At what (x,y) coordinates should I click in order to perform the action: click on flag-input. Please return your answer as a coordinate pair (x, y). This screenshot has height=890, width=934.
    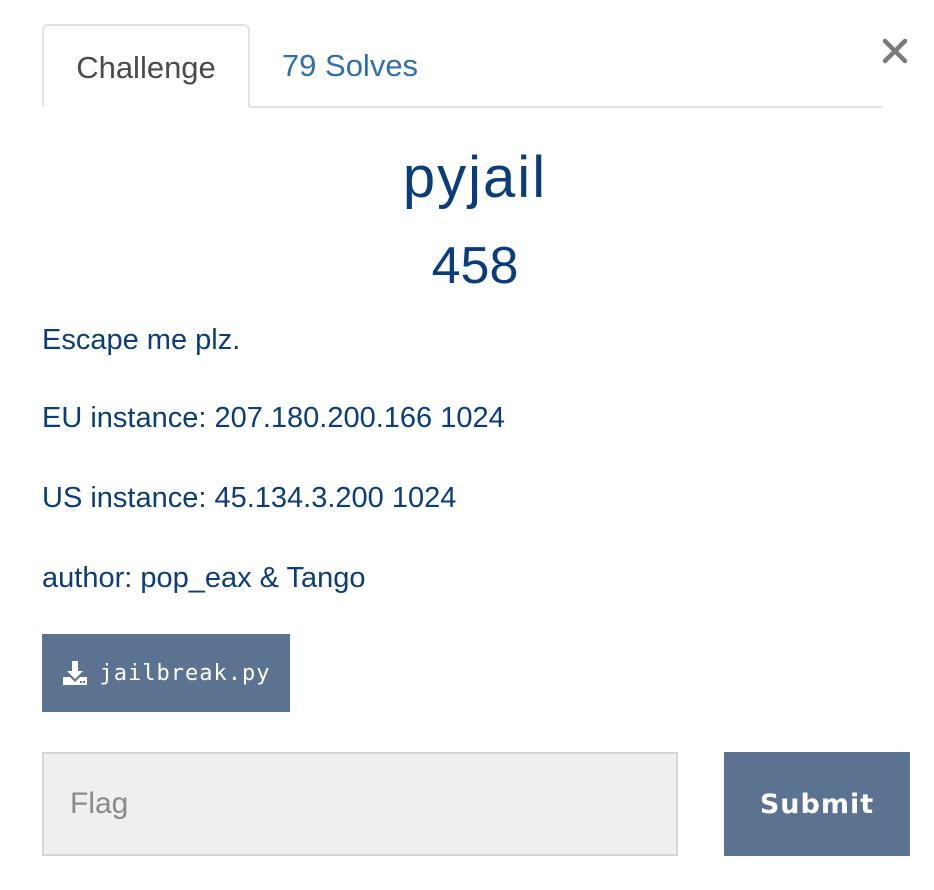
    Looking at the image, I should click on (360, 804).